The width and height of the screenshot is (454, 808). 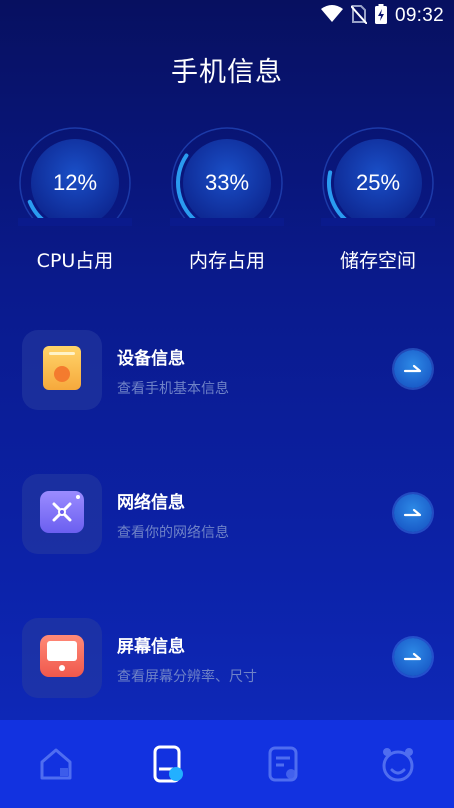 I want to click on storage-usage-label: 储存空间, so click(x=377, y=261).